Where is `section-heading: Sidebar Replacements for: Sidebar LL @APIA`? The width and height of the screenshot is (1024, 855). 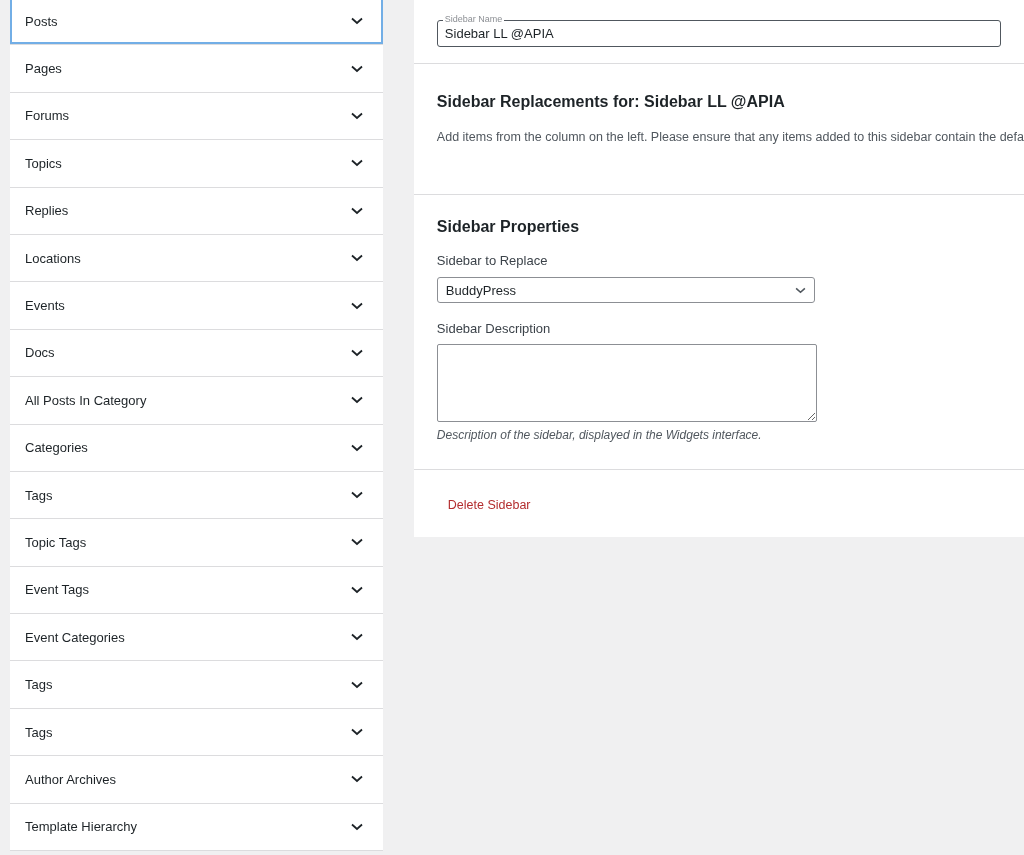
section-heading: Sidebar Replacements for: Sidebar LL @APIA is located at coordinates (611, 102).